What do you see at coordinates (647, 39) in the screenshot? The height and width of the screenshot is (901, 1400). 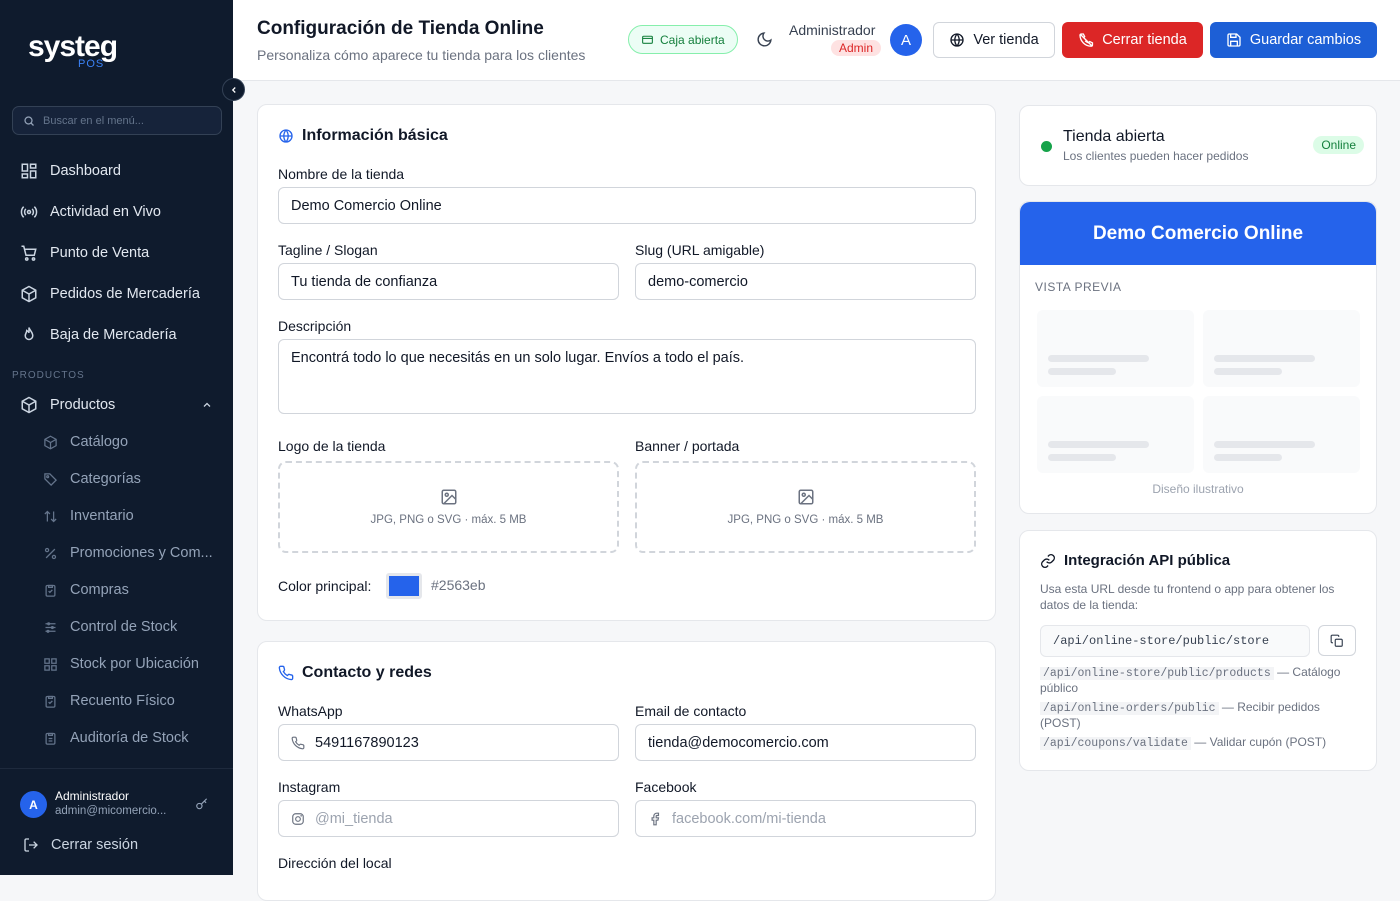 I see `register-icon` at bounding box center [647, 39].